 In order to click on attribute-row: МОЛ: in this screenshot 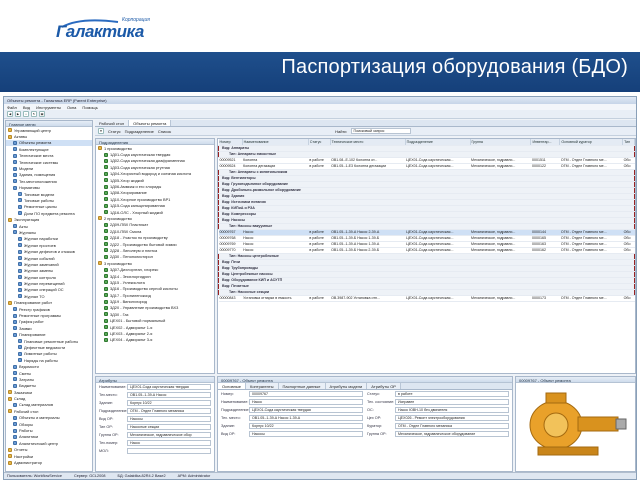, I will do `click(155, 451)`.